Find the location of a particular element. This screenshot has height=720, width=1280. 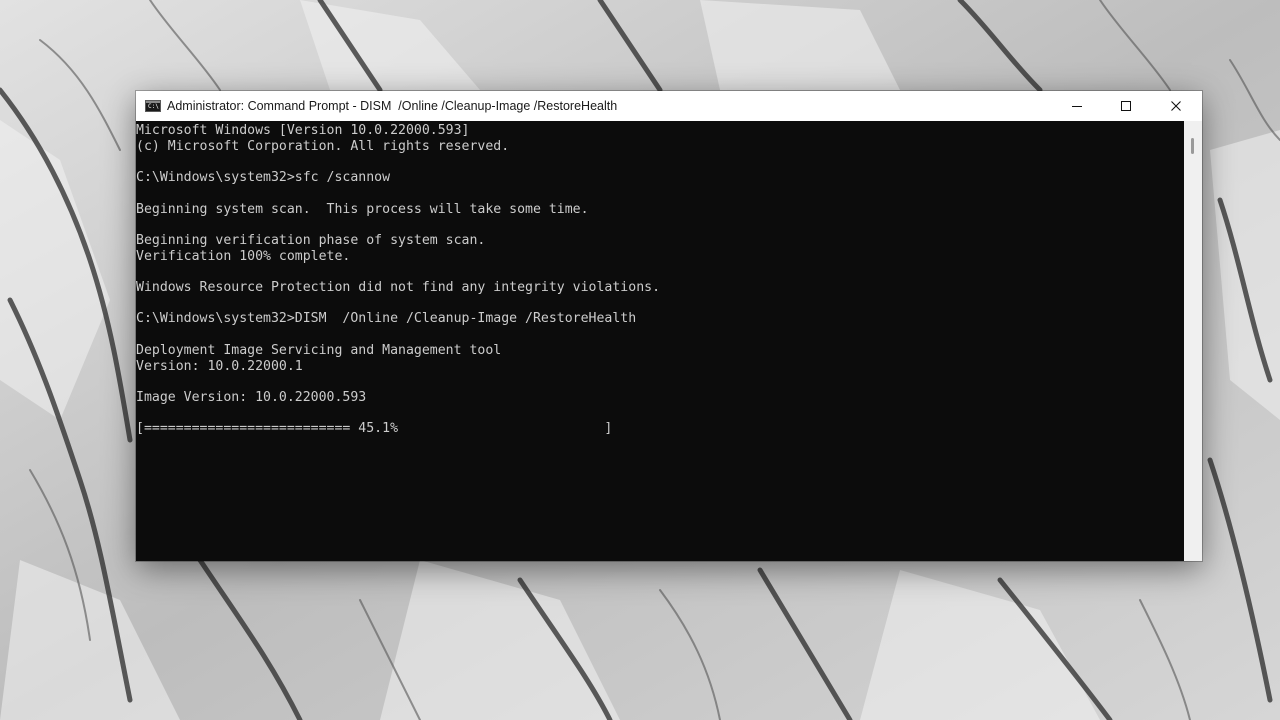

maximize-icon is located at coordinates (1126, 106).